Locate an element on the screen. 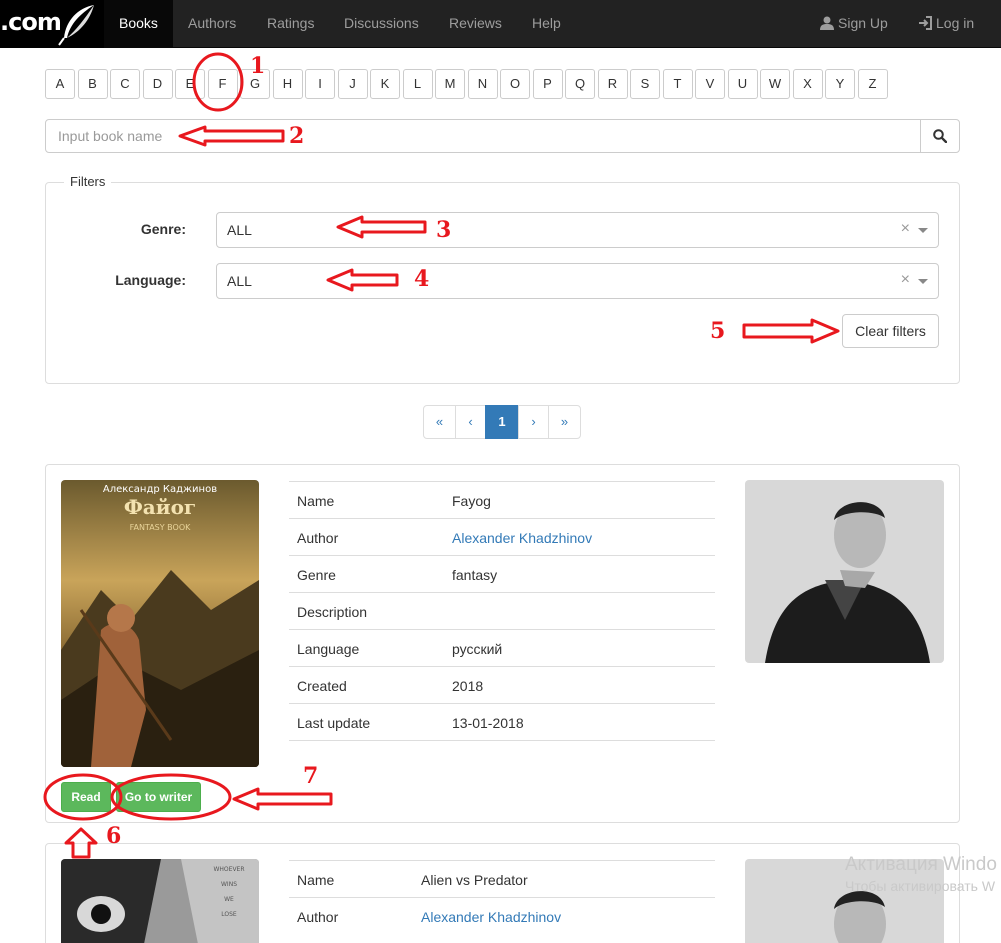  letter-button-v: V is located at coordinates (710, 84).